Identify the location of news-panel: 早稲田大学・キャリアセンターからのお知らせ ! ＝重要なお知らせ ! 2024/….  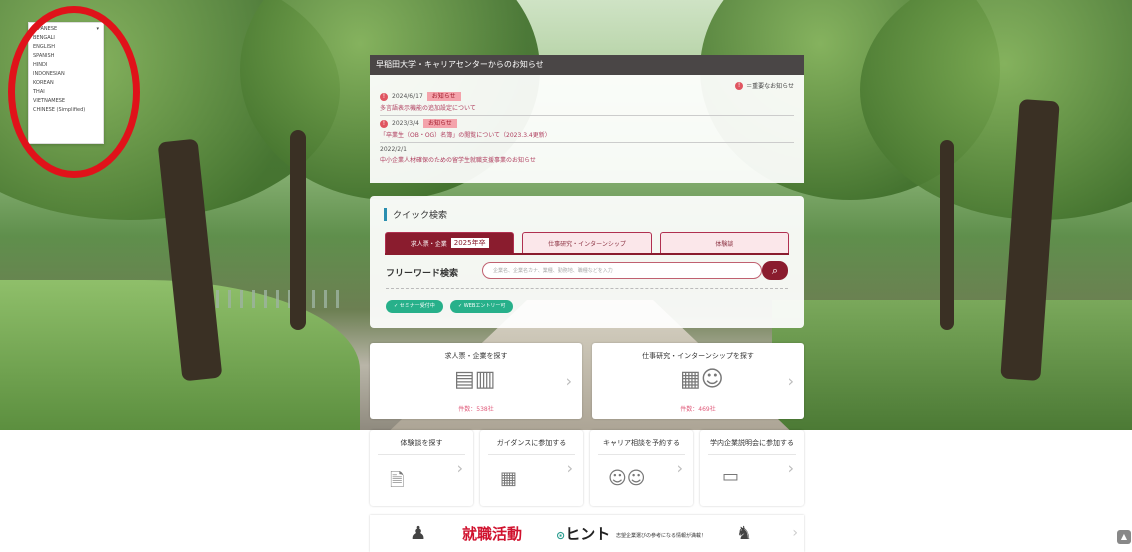
(587, 119).